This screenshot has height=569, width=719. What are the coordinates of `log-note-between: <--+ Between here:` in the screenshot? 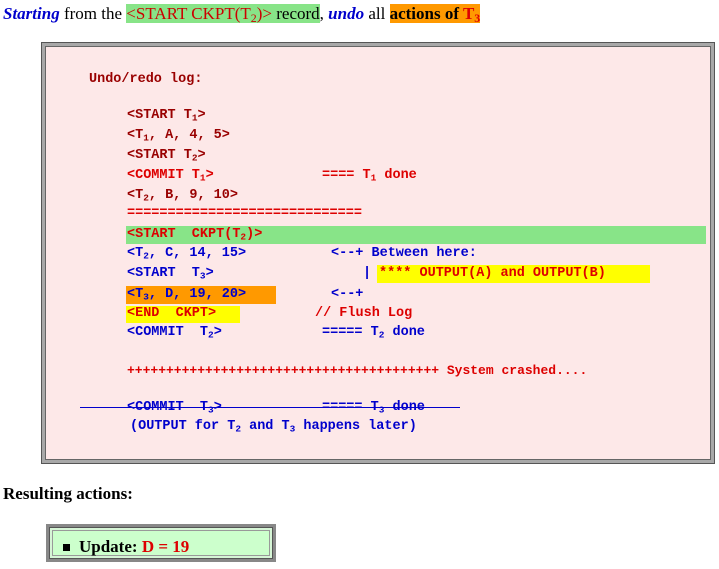 It's located at (404, 253).